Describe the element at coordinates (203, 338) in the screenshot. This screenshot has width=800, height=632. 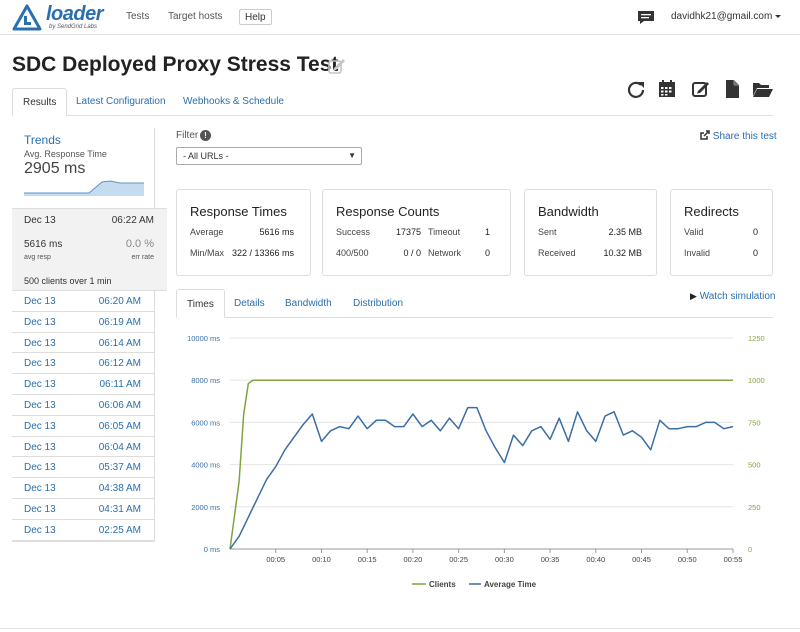
I see `y-left-tick-label: 10000 ms` at that location.